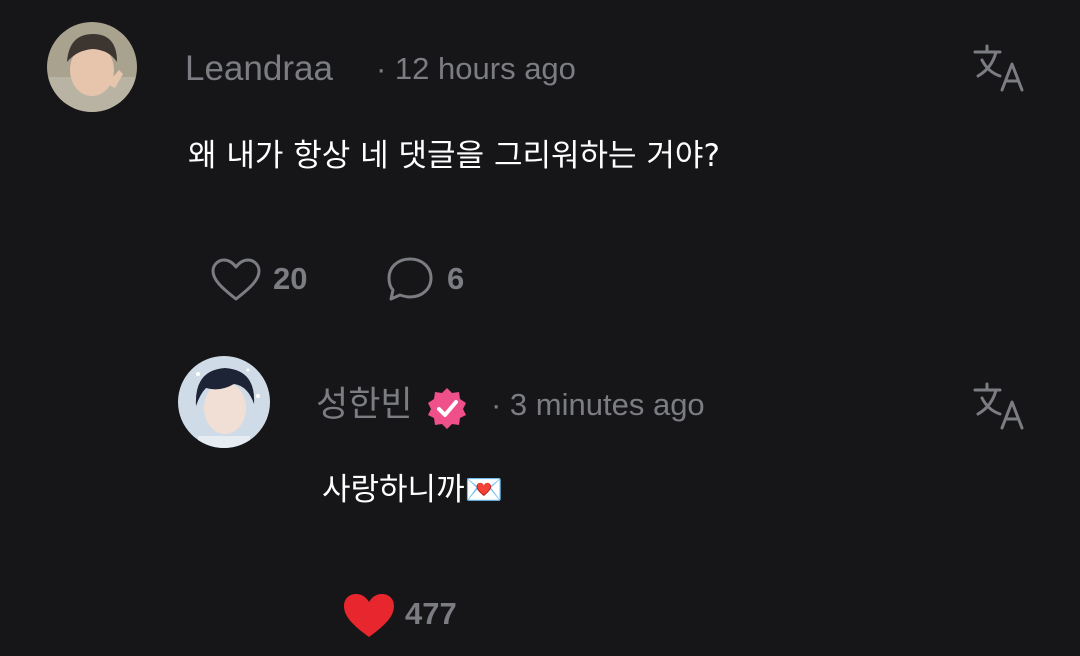  Describe the element at coordinates (265, 279) in the screenshot. I see `comment-like-button: 20` at that location.